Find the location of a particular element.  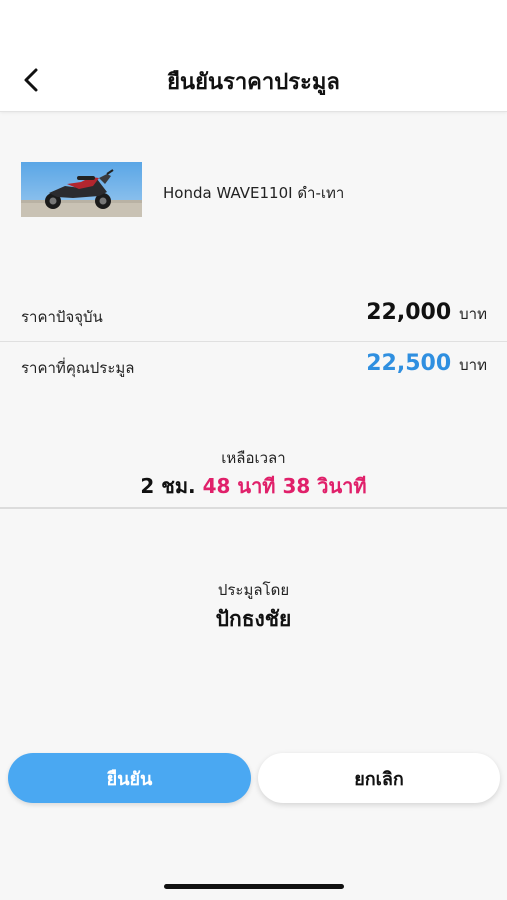

home-indicator is located at coordinates (254, 886).